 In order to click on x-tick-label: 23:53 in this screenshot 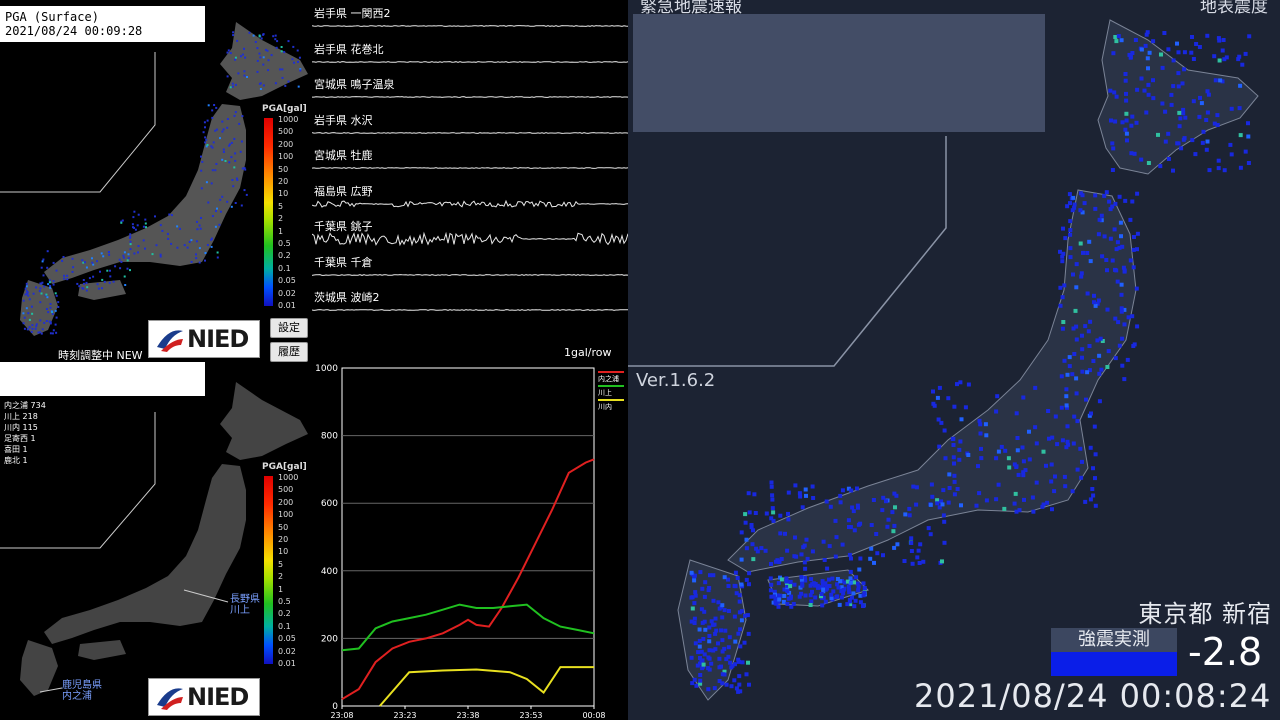, I will do `click(530, 715)`.